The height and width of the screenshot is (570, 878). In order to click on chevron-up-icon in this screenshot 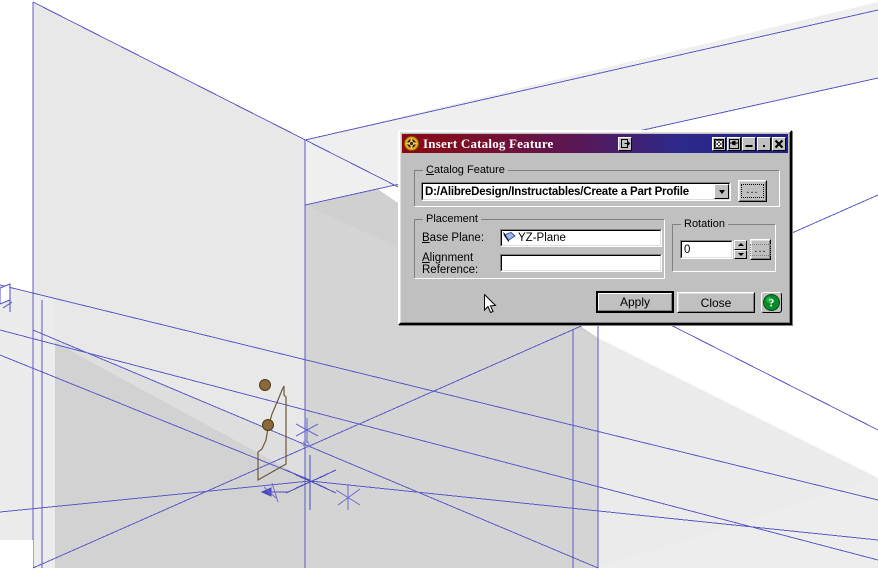, I will do `click(740, 245)`.